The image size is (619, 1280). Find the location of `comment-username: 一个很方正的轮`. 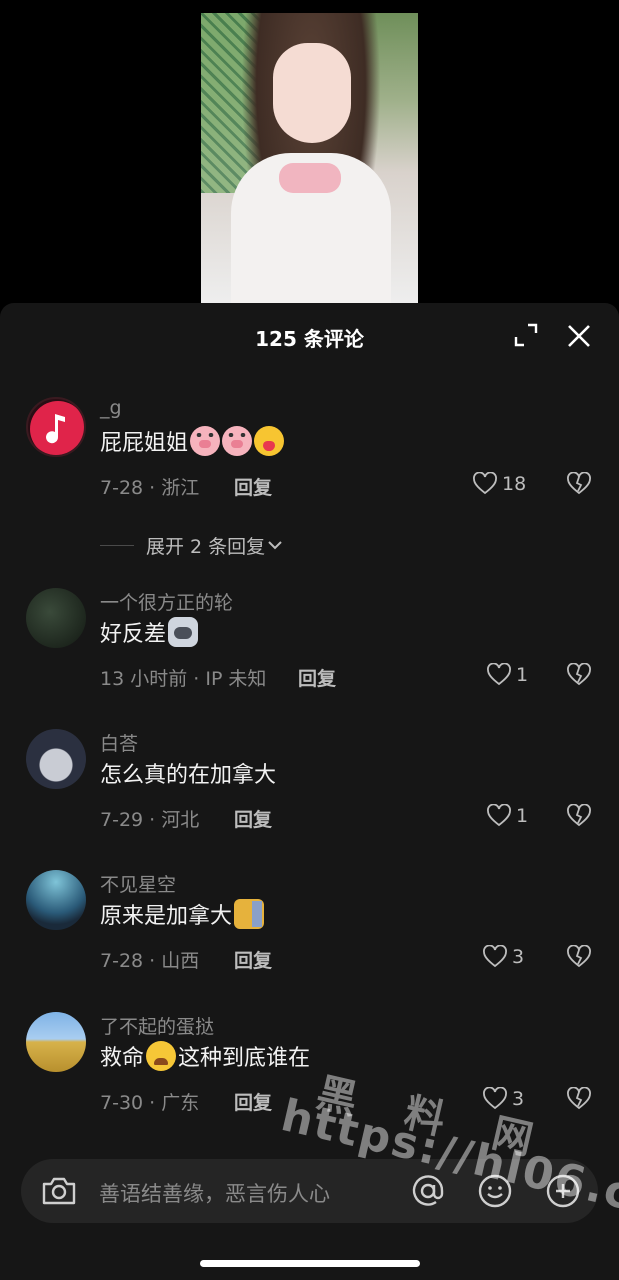

comment-username: 一个很方正的轮 is located at coordinates (166, 601).